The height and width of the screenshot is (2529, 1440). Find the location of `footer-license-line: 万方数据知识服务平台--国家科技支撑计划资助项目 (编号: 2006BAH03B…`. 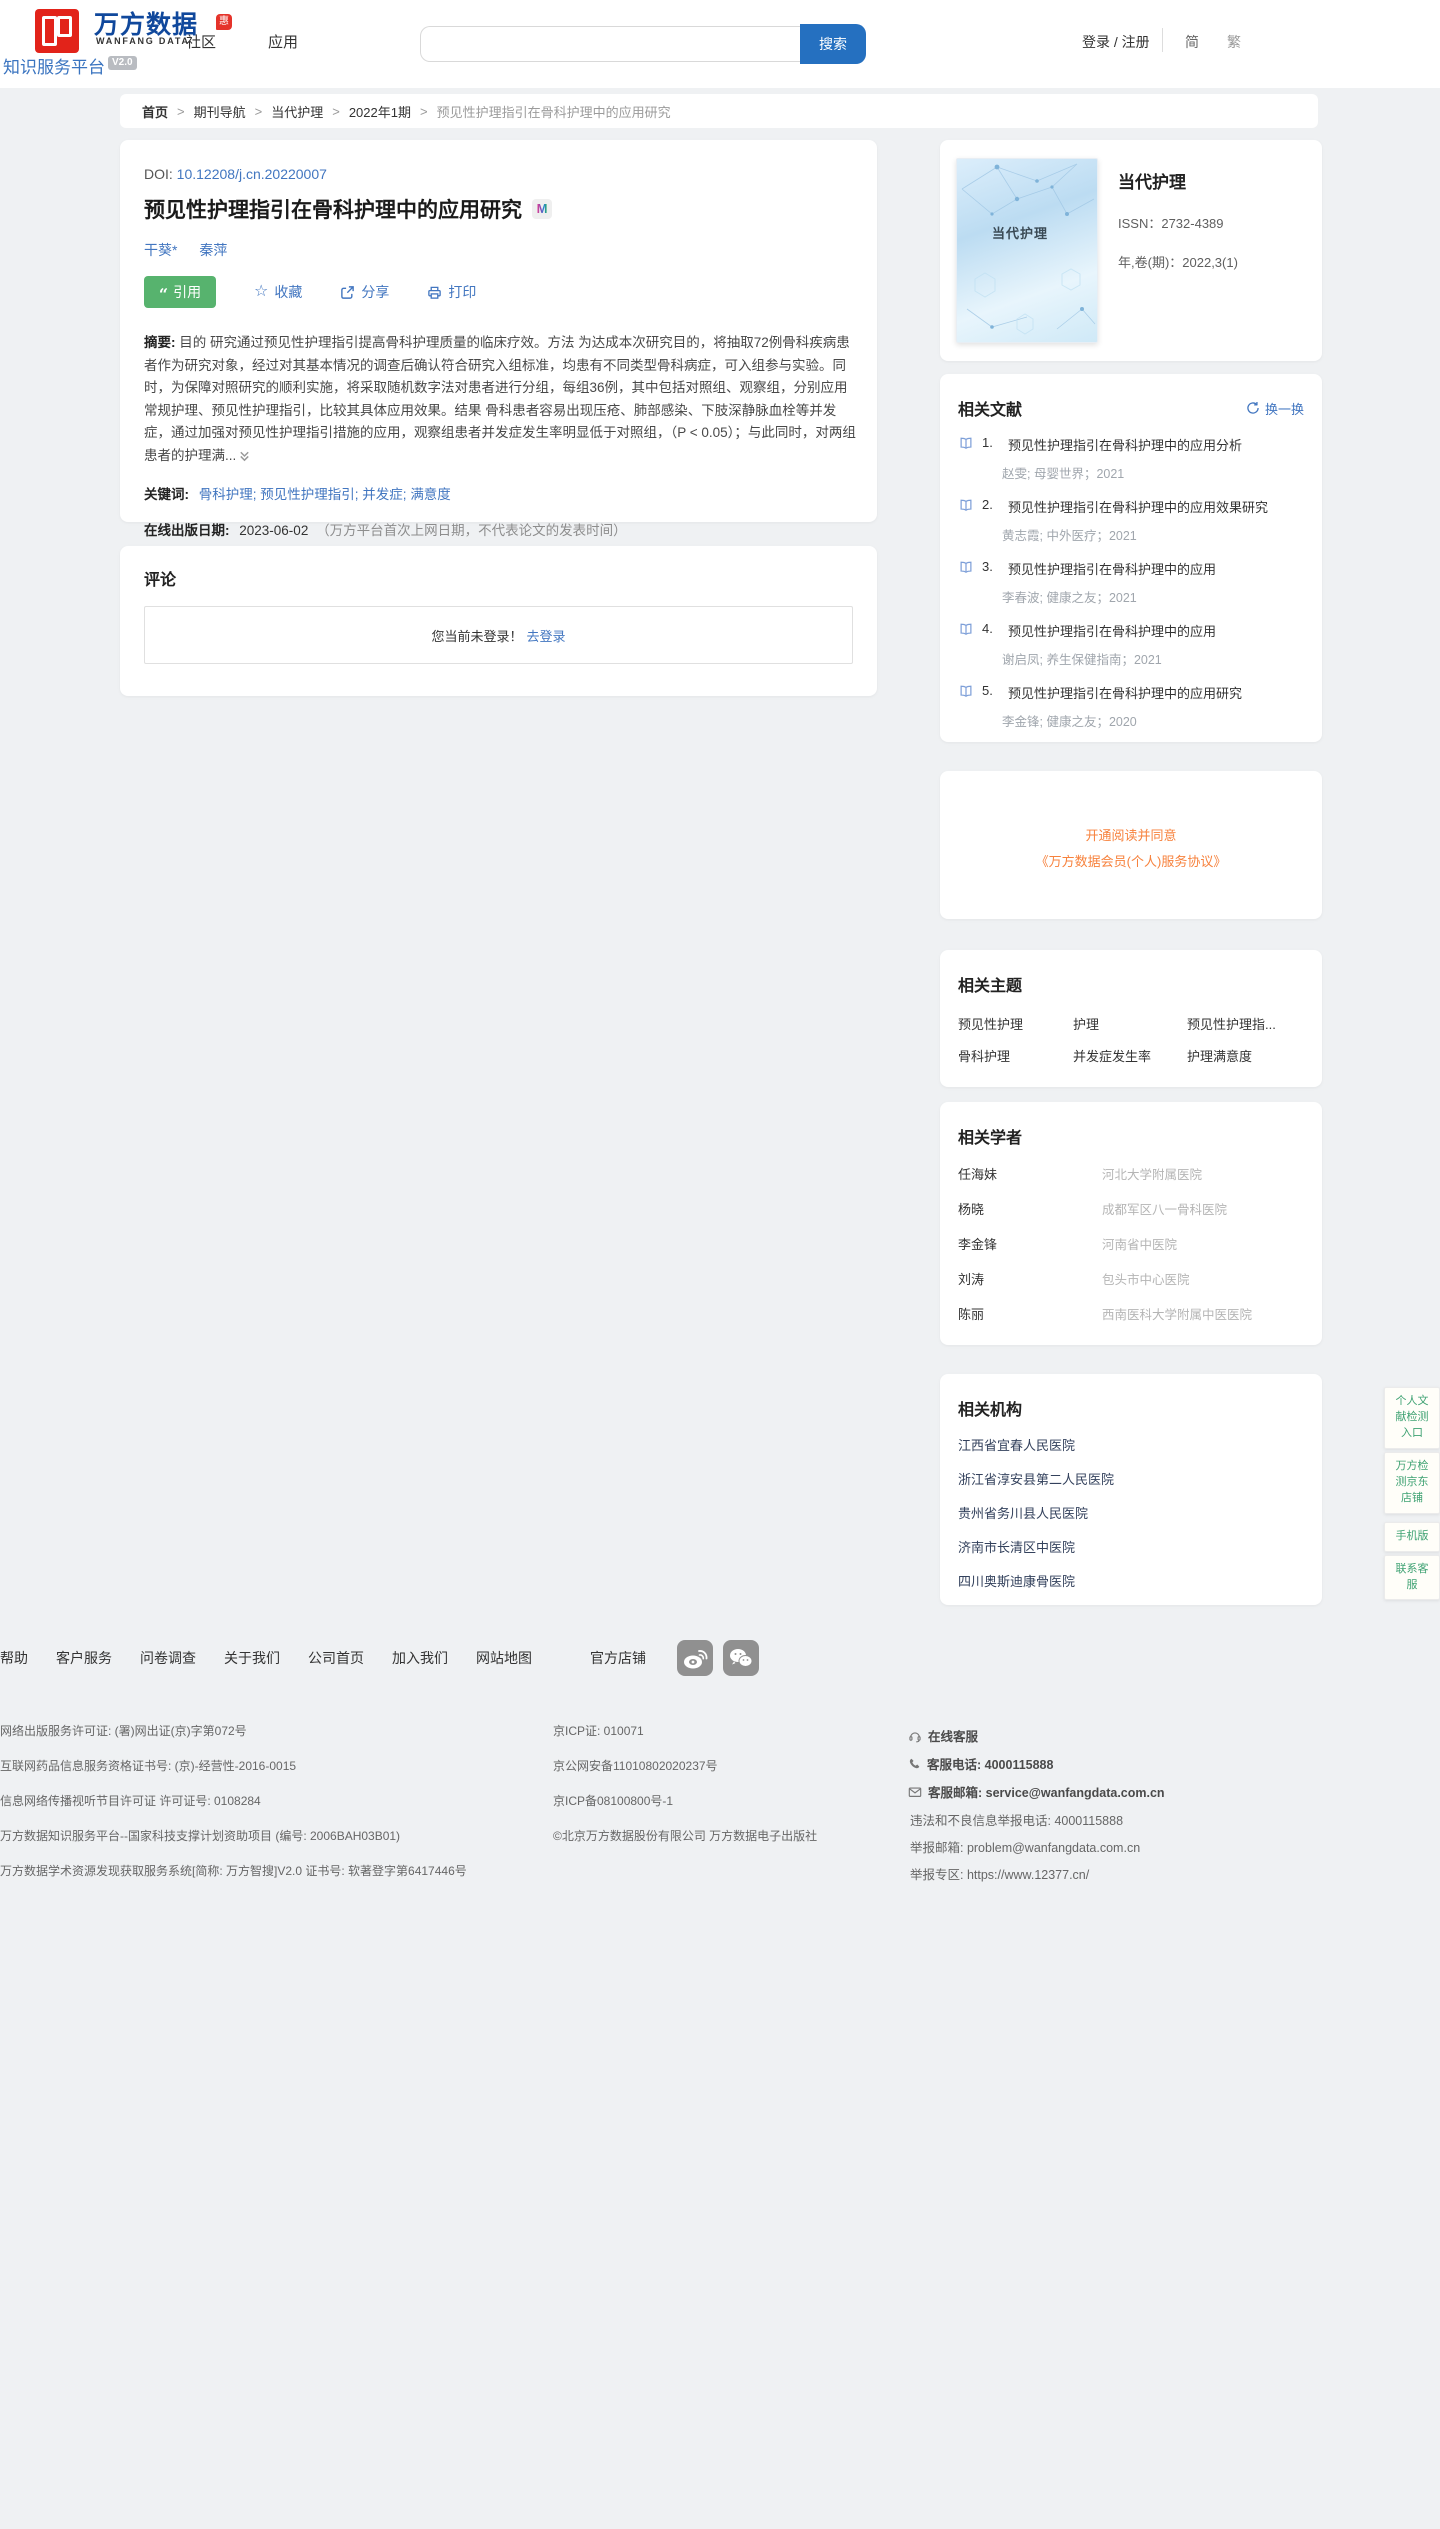

footer-license-line: 万方数据知识服务平台--国家科技支撑计划资助项目 (编号: 2006BAH03B… is located at coordinates (200, 1836).